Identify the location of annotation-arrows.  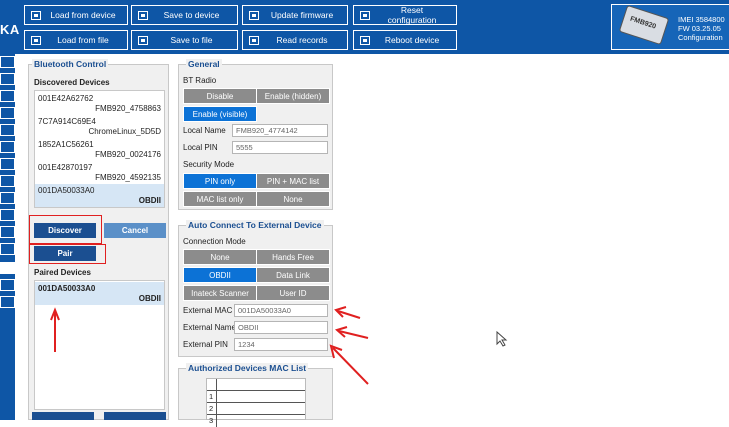
(279, 345).